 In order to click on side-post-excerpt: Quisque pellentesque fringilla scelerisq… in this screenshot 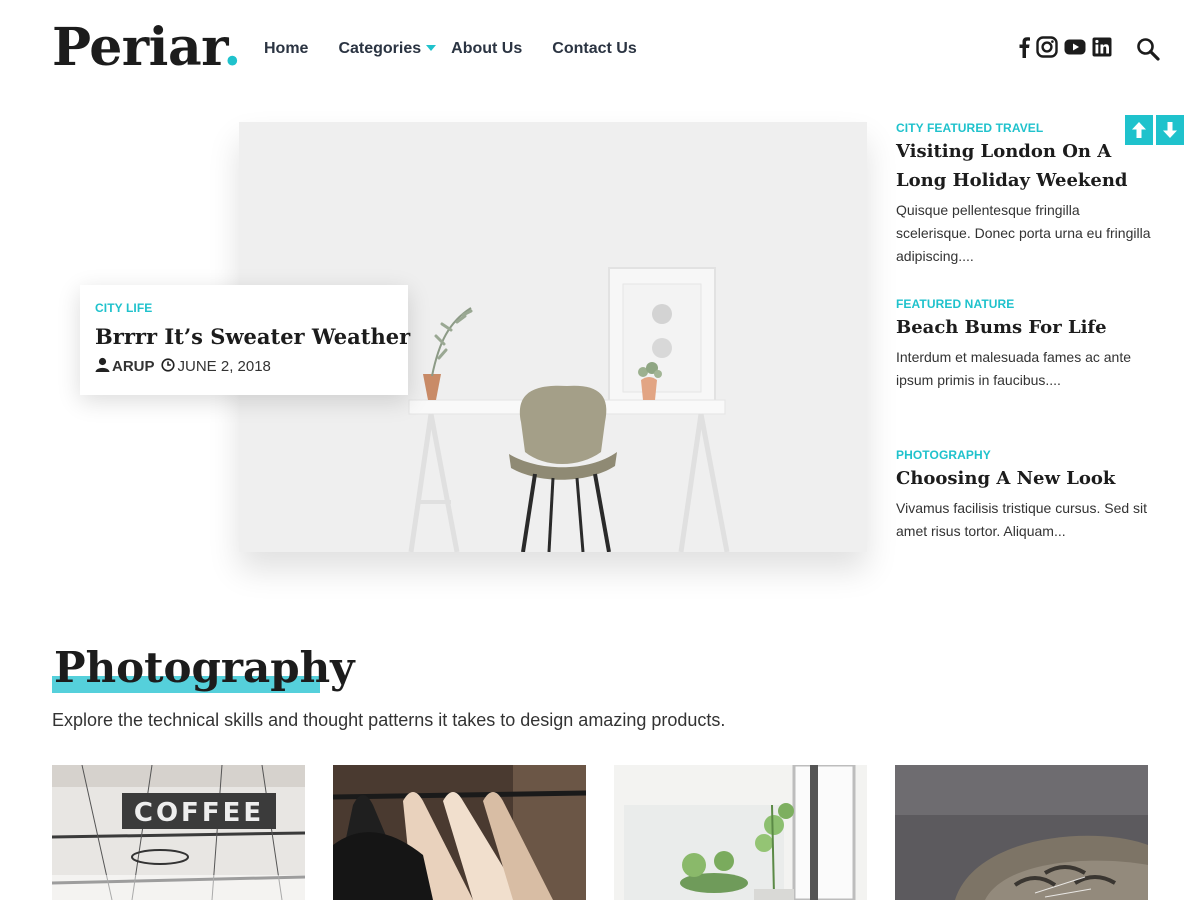, I will do `click(1023, 233)`.